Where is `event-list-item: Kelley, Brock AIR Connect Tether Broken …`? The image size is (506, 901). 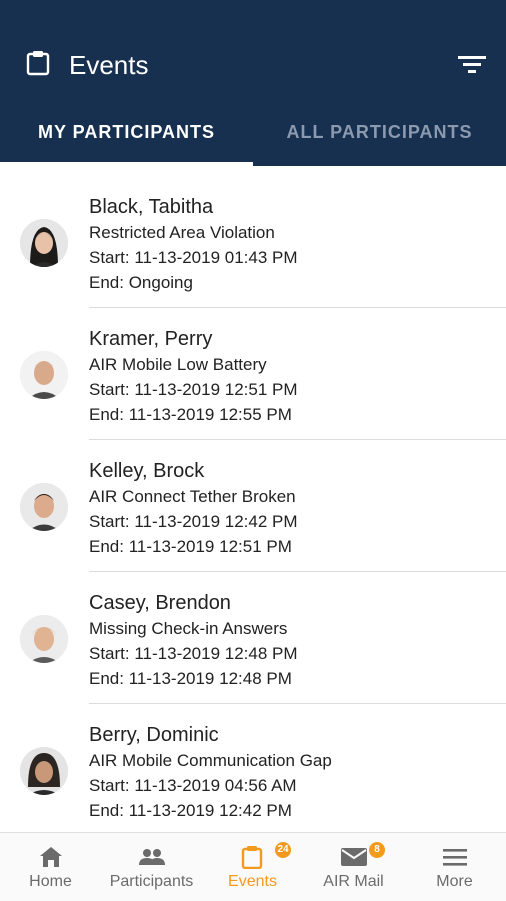
event-list-item: Kelley, Brock AIR Connect Tether Broken … is located at coordinates (253, 506).